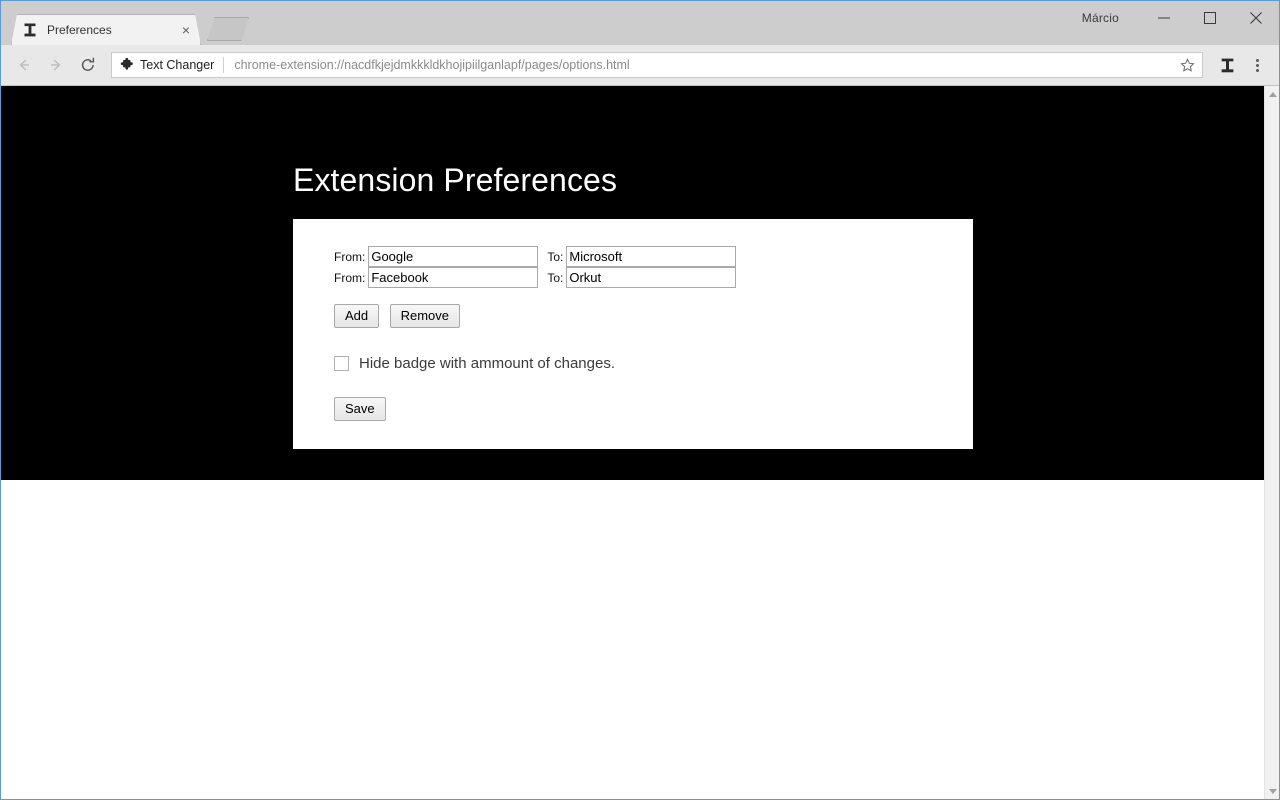 This screenshot has width=1280, height=800. Describe the element at coordinates (24, 65) in the screenshot. I see `back-button` at that location.